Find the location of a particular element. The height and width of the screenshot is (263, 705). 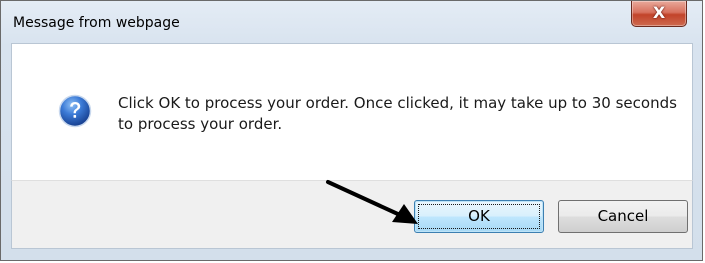

dialog-title: Message from webpage is located at coordinates (96, 23).